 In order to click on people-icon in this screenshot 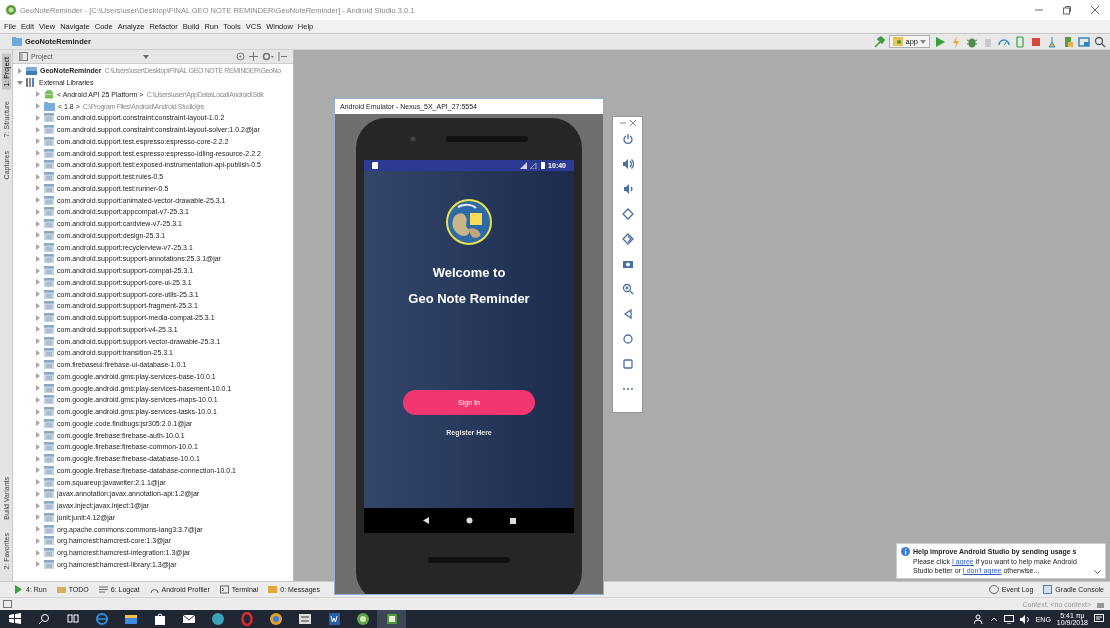, I will do `click(978, 619)`.